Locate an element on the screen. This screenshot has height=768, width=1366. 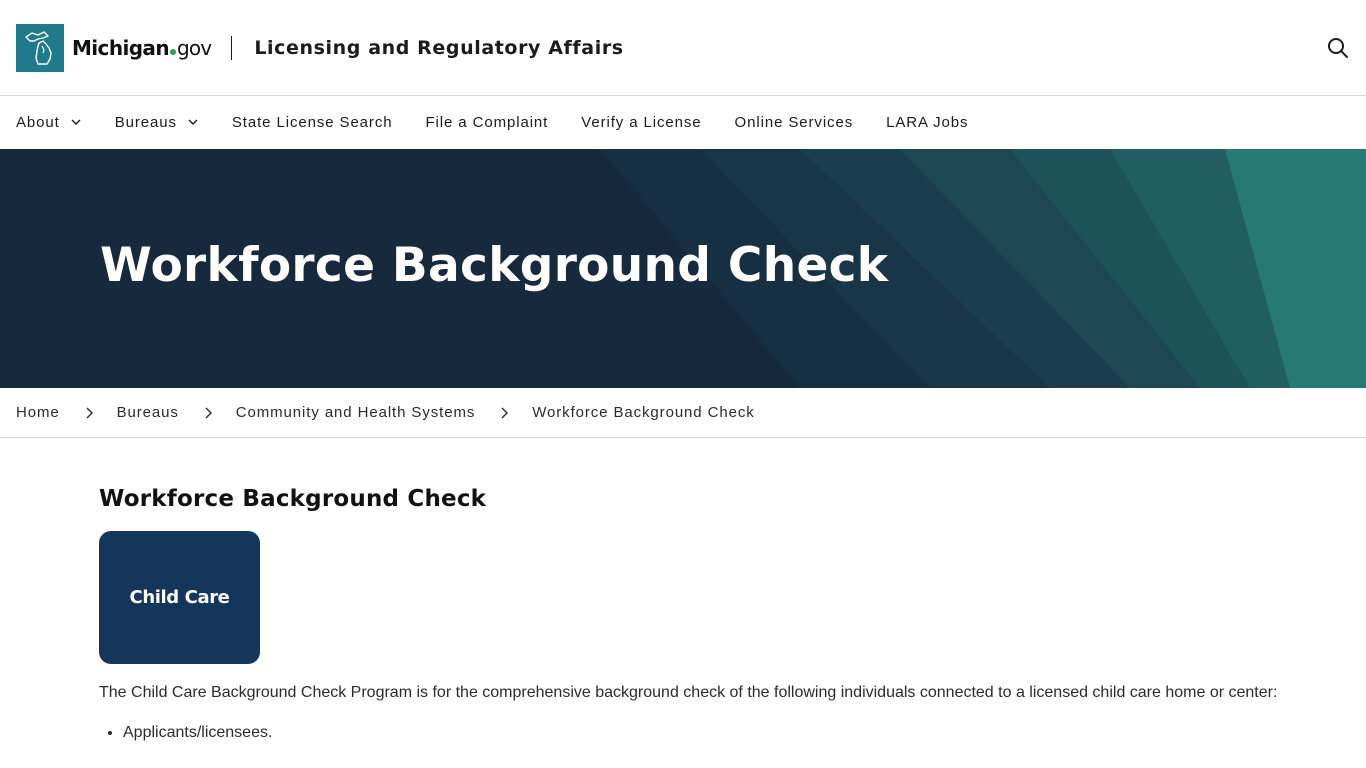
nav-item-verify-a-license: Verify a License is located at coordinates (641, 122).